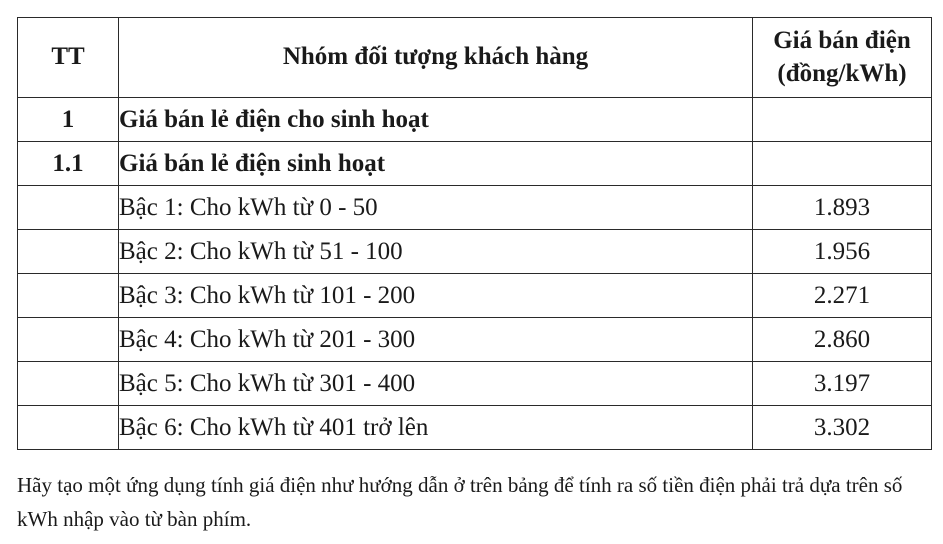 This screenshot has height=544, width=943. Describe the element at coordinates (435, 119) in the screenshot. I see `row-group: Giá bán lẻ điện cho sinh hoạt` at that location.